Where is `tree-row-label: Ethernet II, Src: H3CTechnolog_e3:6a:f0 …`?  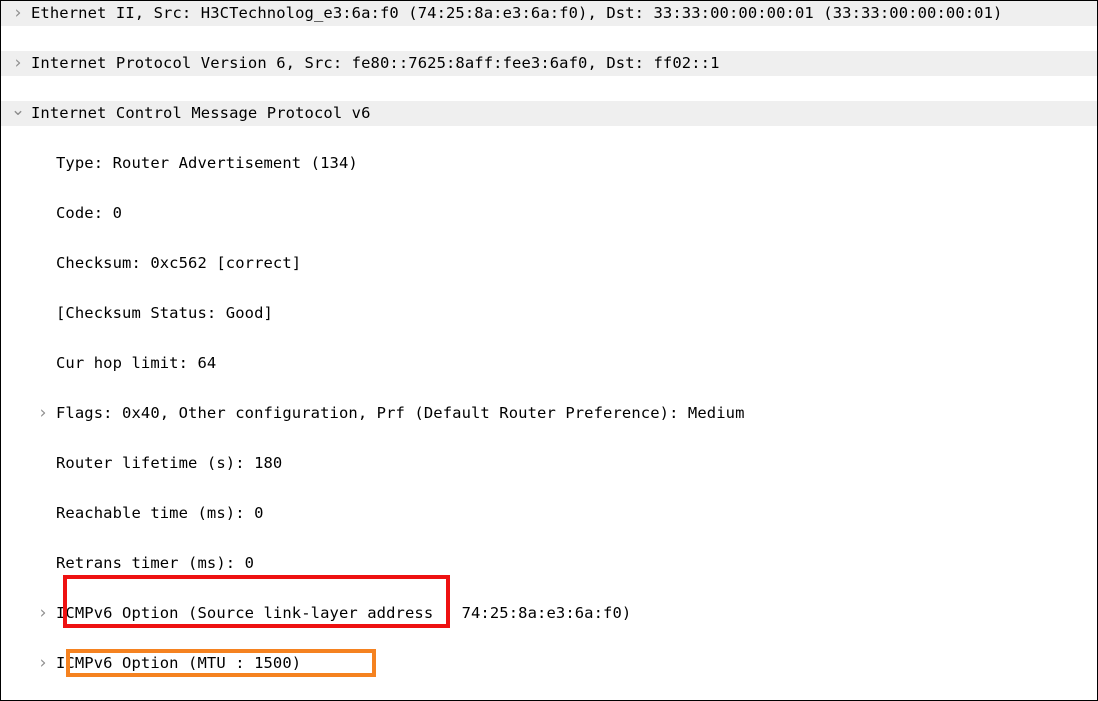
tree-row-label: Ethernet II, Src: H3CTechnolog_e3:6a:f0 … is located at coordinates (517, 13).